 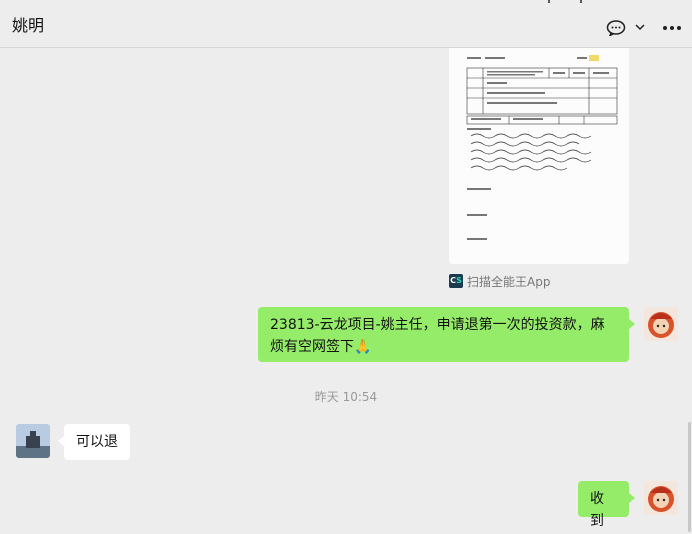 What do you see at coordinates (616, 28) in the screenshot?
I see `chat-bubble-icon` at bounding box center [616, 28].